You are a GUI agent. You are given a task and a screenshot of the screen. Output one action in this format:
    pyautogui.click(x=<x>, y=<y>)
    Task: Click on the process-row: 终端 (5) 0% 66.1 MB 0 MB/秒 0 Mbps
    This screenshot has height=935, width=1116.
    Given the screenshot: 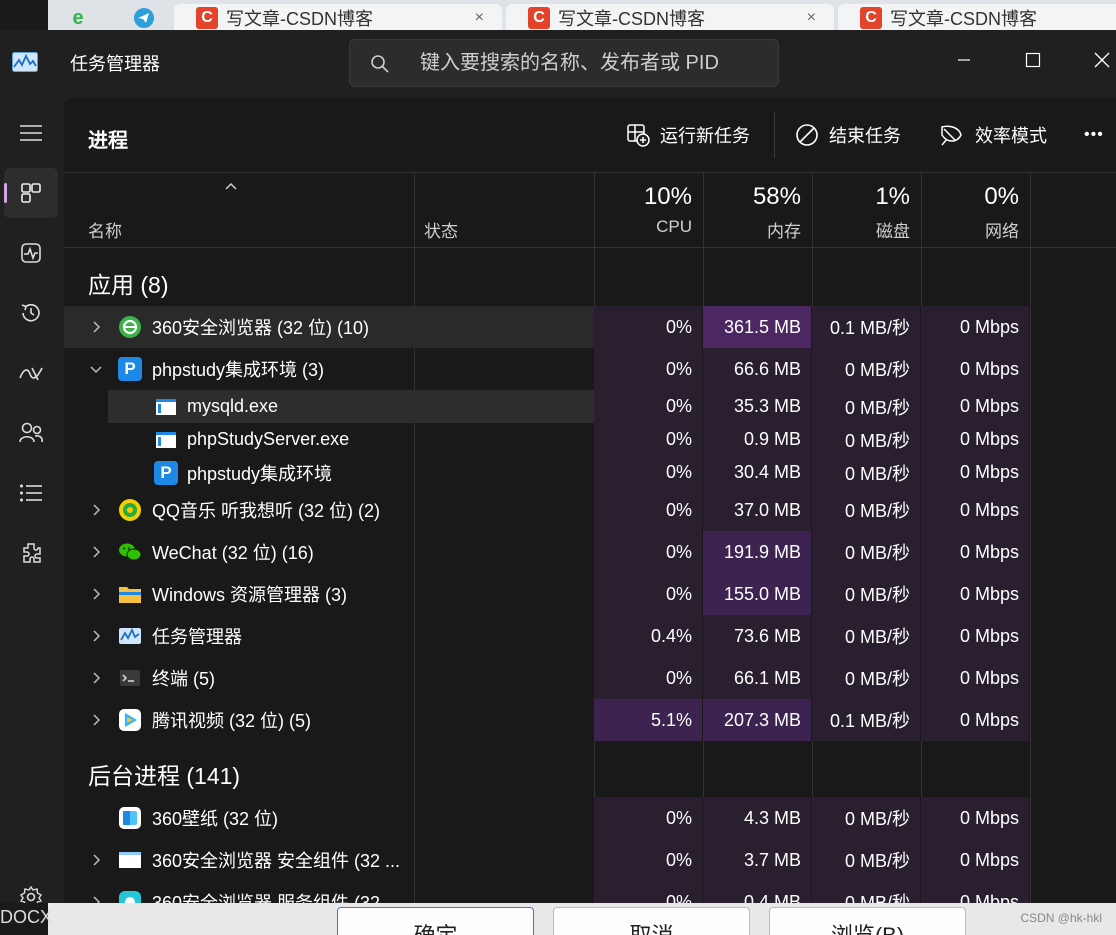 What is the action you would take?
    pyautogui.click(x=590, y=678)
    